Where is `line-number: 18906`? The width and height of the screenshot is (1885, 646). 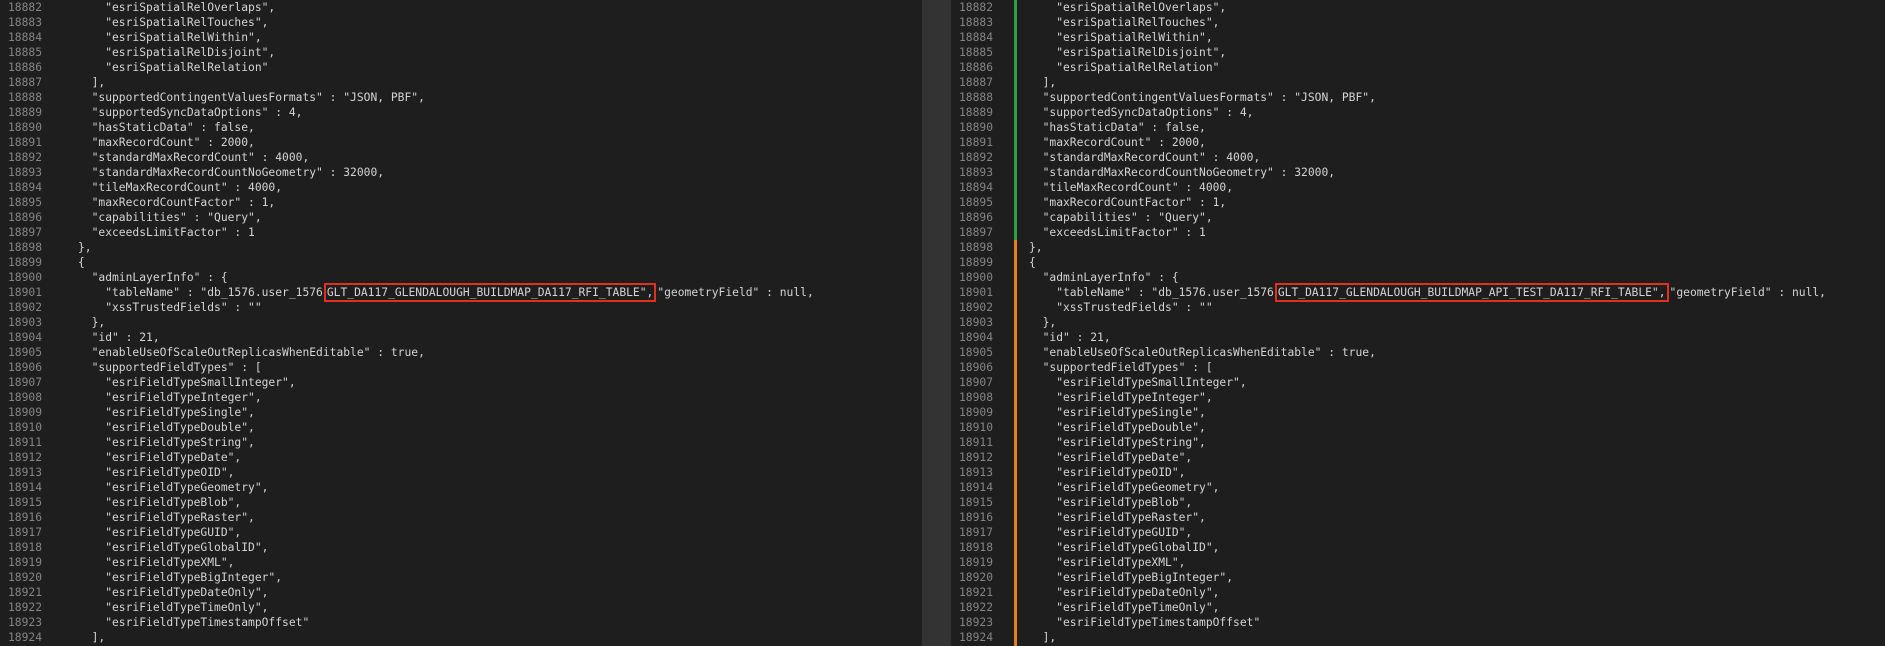
line-number: 18906 is located at coordinates (976, 367).